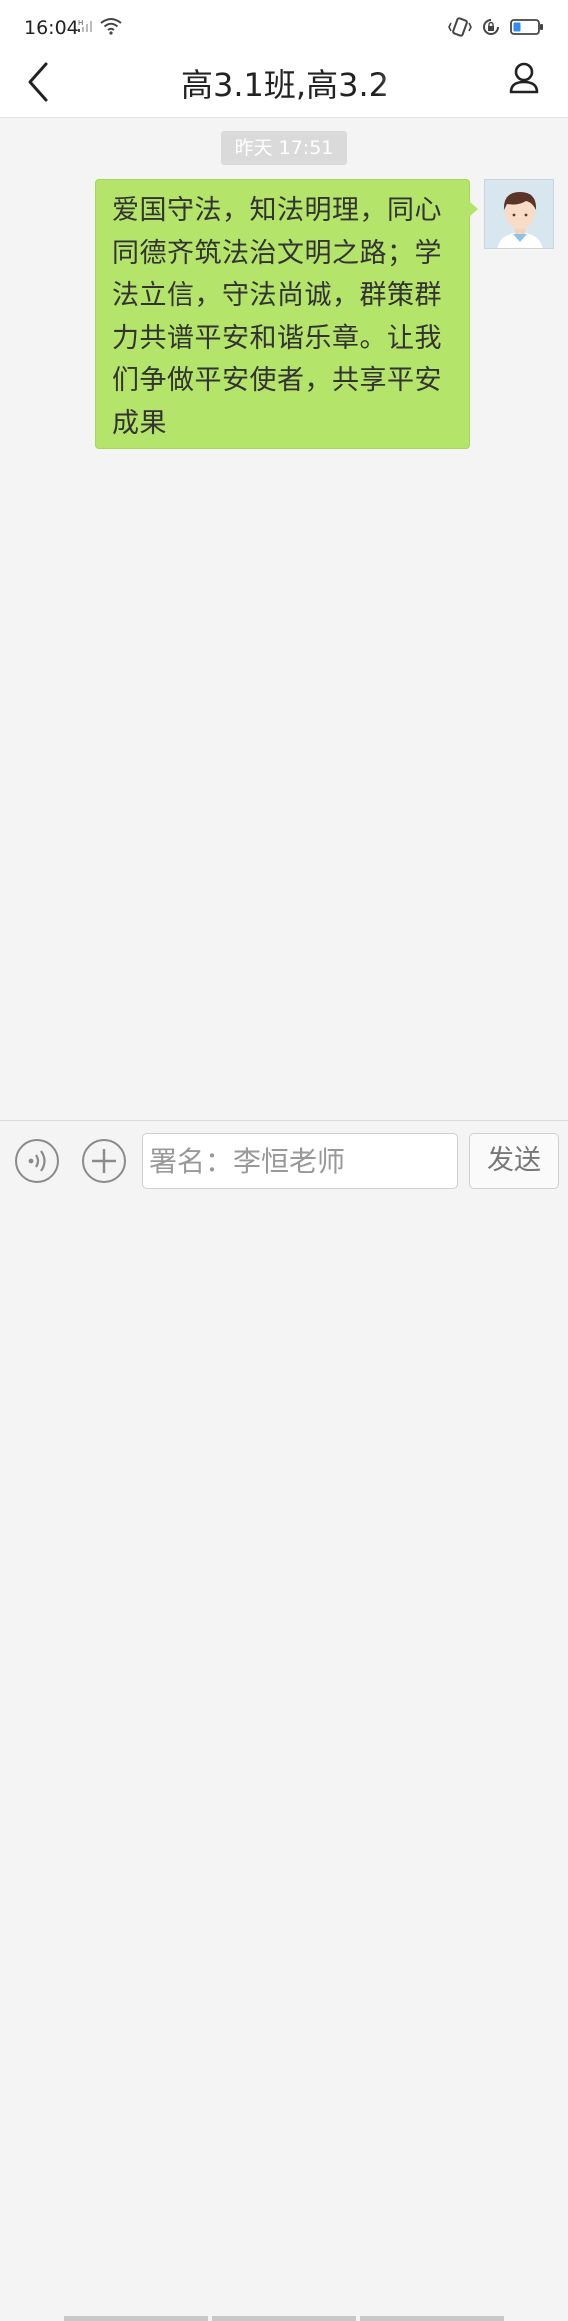 The image size is (568, 2321). I want to click on signal-icon: H, so click(85, 25).